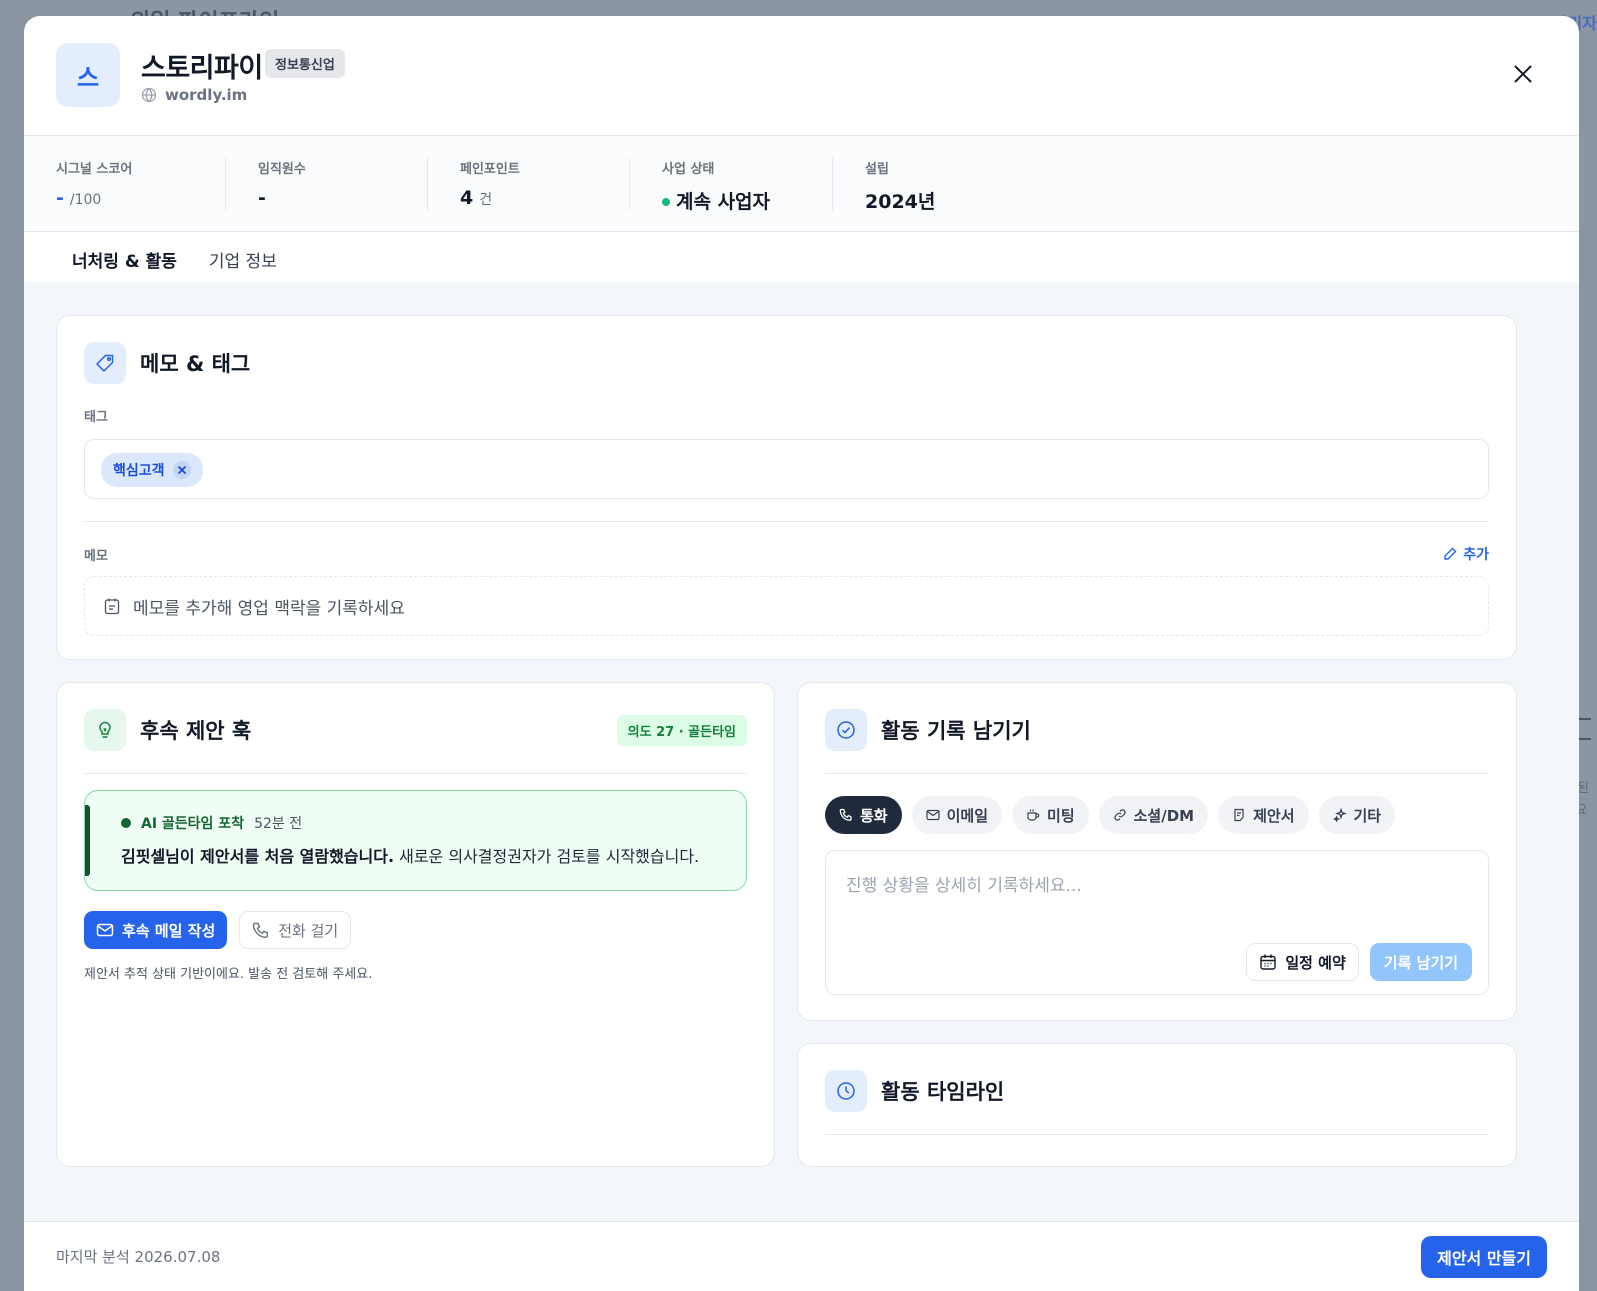 The width and height of the screenshot is (1597, 1291). I want to click on status-dot-icon, so click(666, 202).